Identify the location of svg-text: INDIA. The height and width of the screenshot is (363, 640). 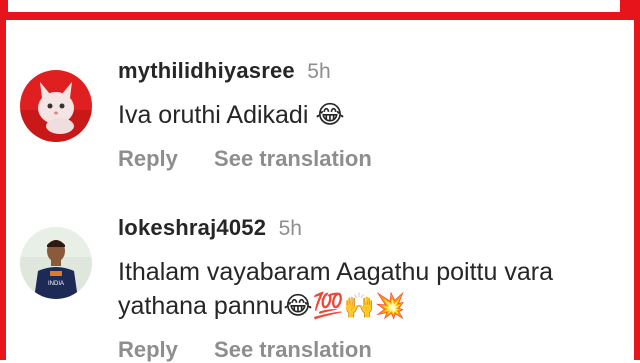
(56, 284).